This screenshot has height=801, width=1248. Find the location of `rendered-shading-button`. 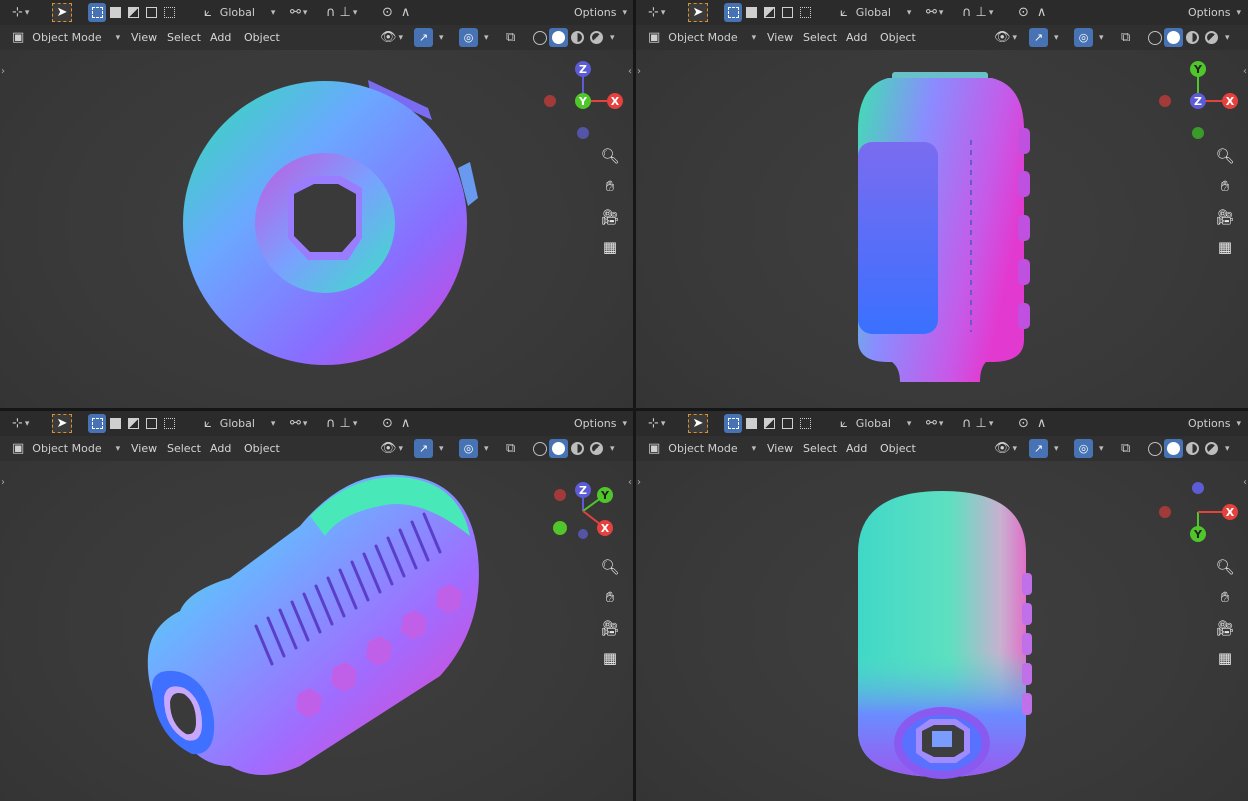

rendered-shading-button is located at coordinates (1211, 37).